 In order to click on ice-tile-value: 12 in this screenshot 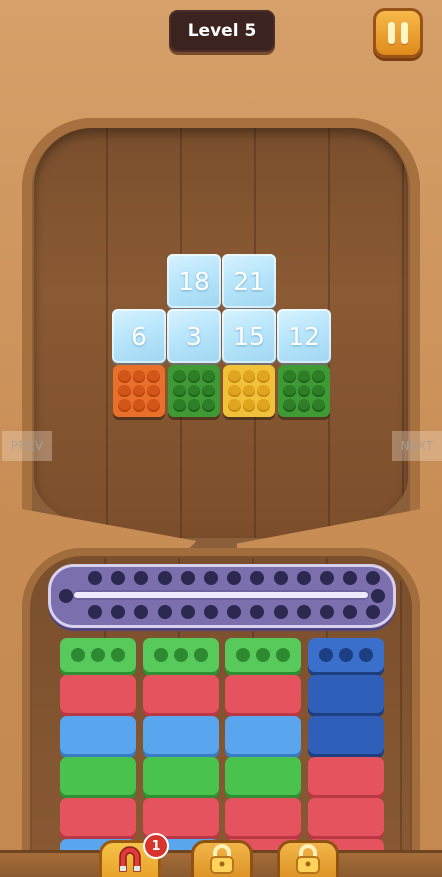, I will do `click(304, 336)`.